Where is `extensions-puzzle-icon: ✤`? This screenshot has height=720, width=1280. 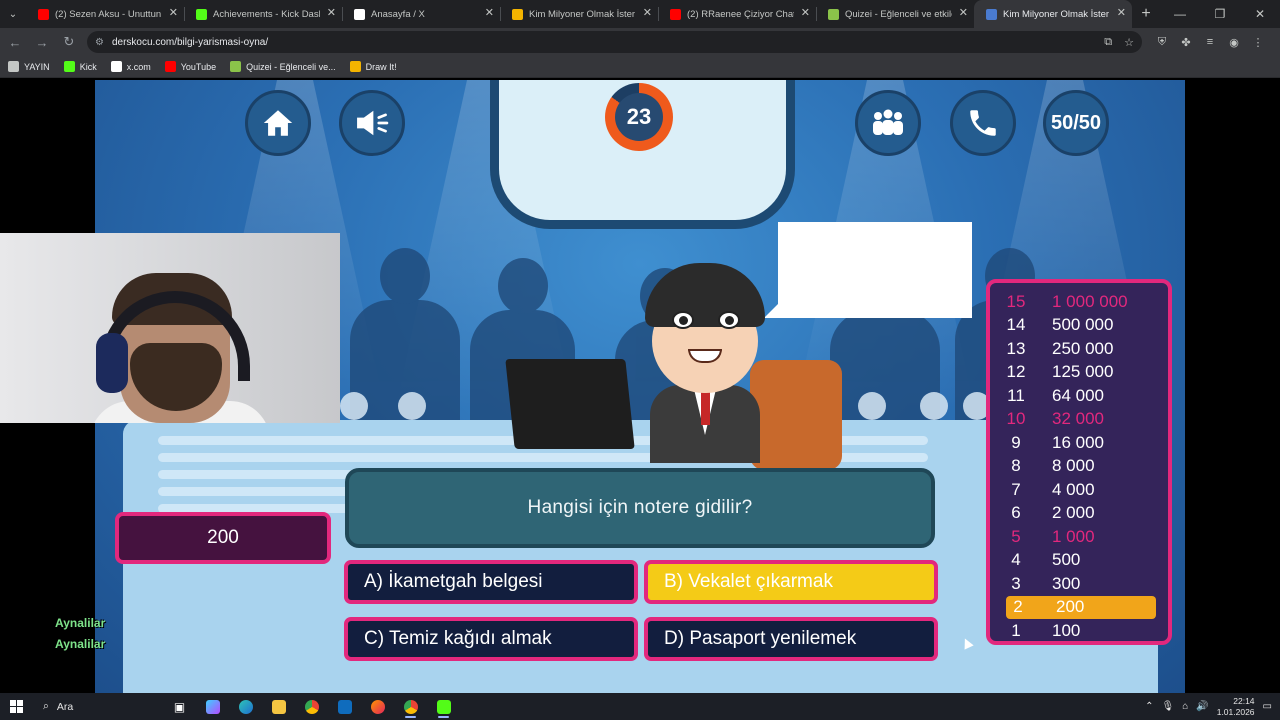
extensions-puzzle-icon: ✤ is located at coordinates (1186, 42).